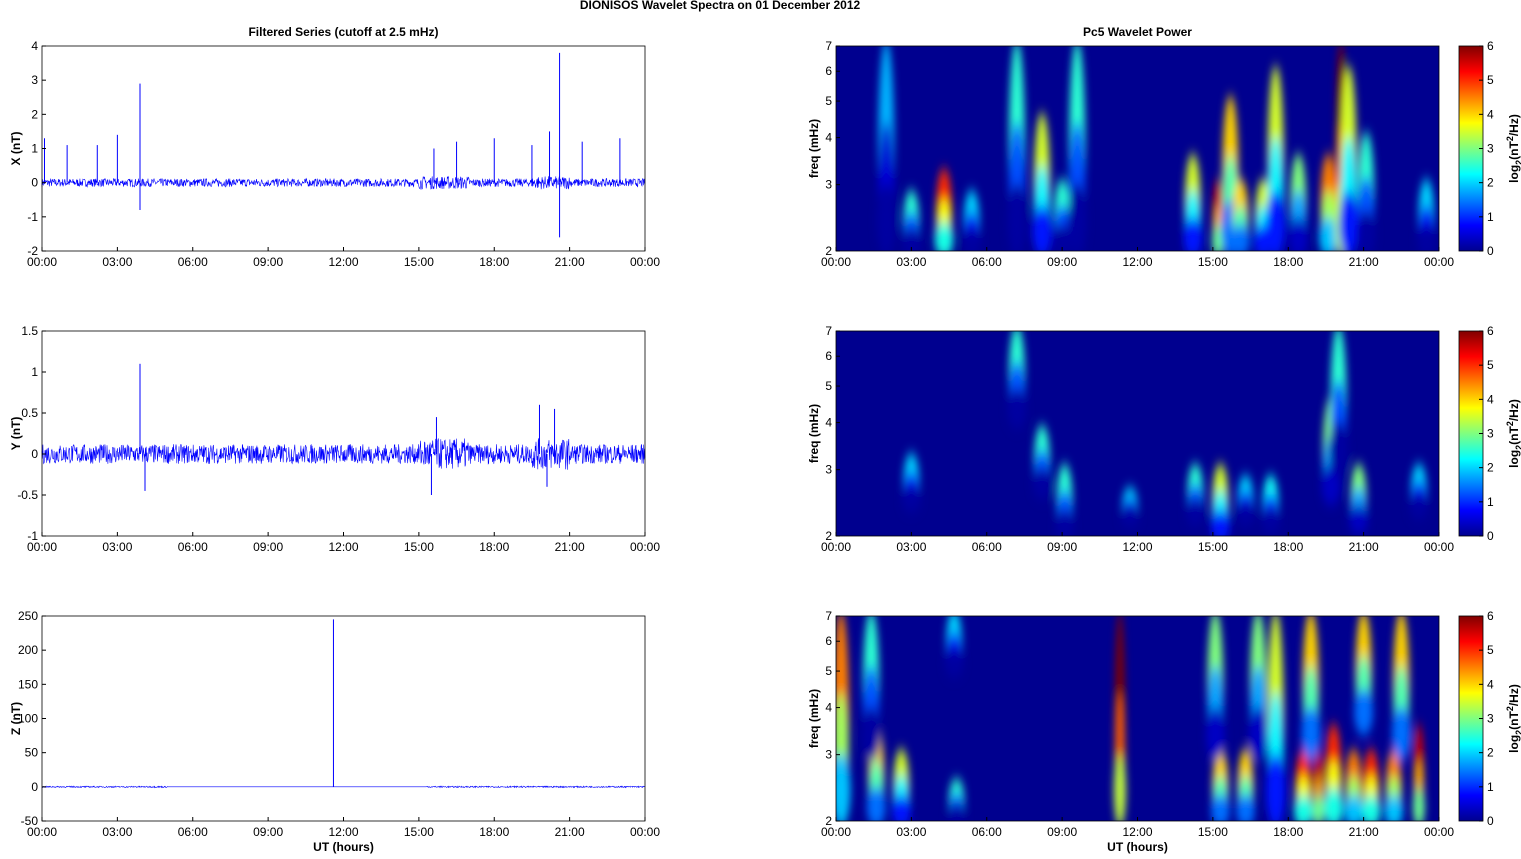  I want to click on y-tick-label: 200, so click(28, 650).